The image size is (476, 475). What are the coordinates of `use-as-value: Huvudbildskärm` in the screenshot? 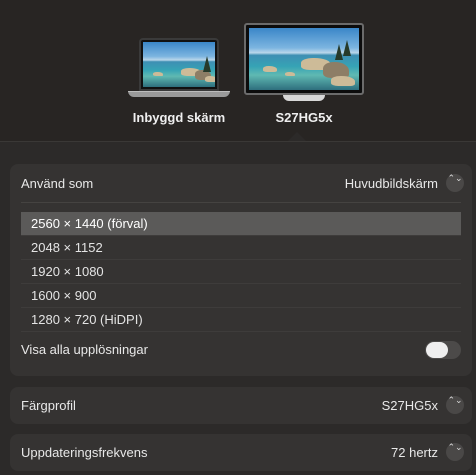 It's located at (391, 183).